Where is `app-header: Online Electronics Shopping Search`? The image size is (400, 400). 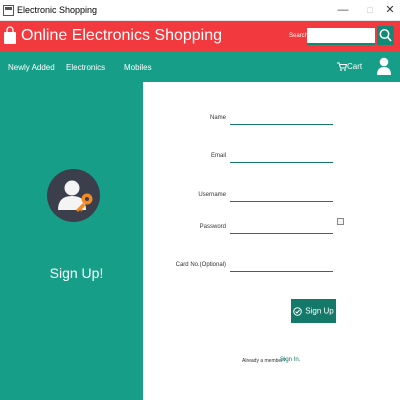 app-header: Online Electronics Shopping Search is located at coordinates (200, 36).